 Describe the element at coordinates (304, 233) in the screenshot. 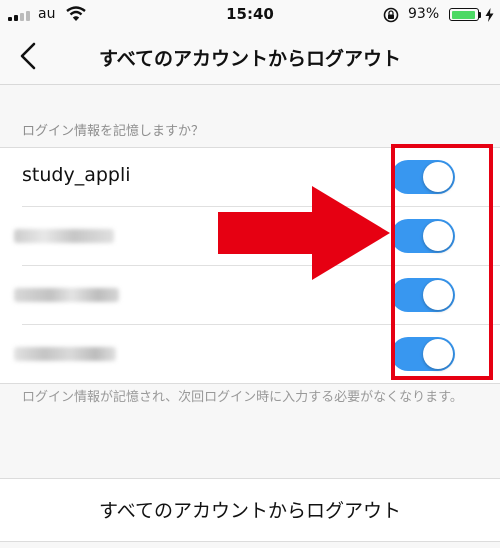

I see `annotation-arrow-icon` at that location.